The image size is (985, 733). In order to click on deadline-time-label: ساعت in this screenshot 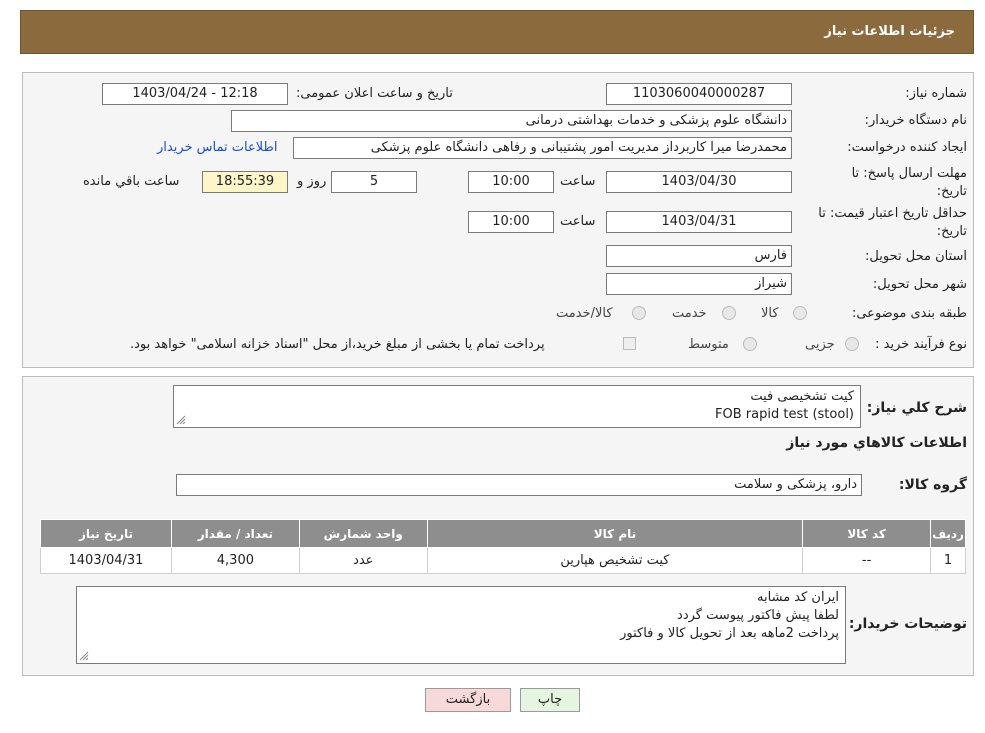, I will do `click(578, 181)`.